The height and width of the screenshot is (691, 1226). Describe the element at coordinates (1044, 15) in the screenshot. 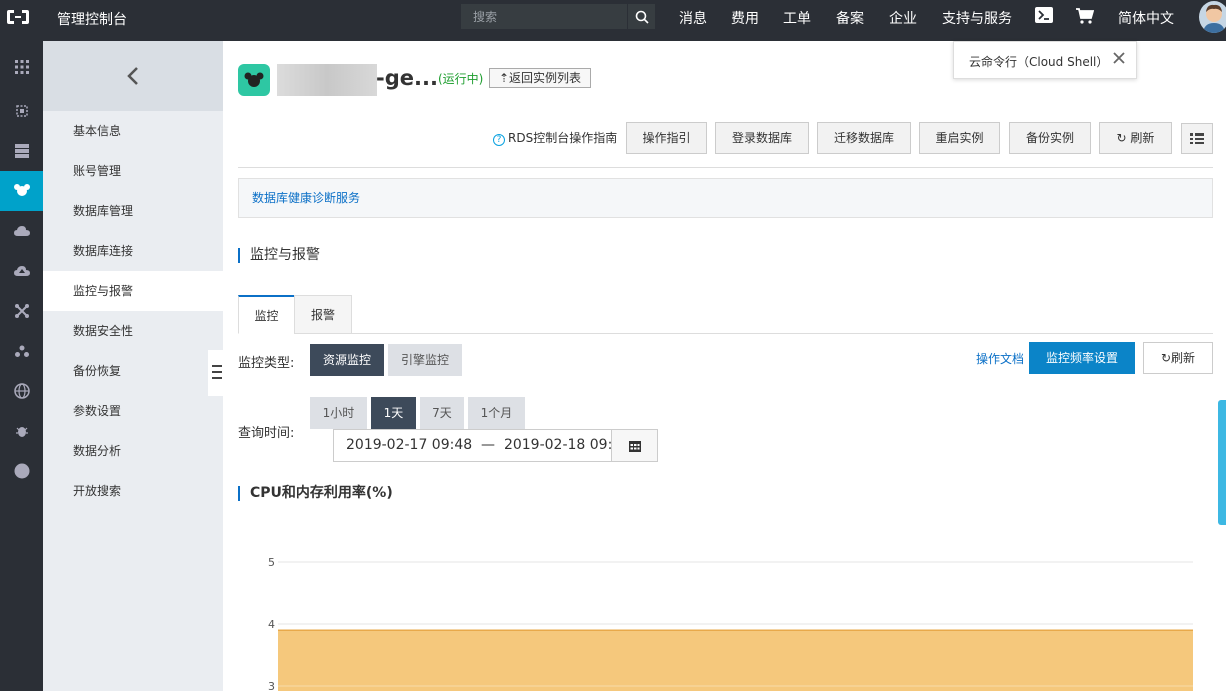

I see `cloud-shell-icon` at that location.